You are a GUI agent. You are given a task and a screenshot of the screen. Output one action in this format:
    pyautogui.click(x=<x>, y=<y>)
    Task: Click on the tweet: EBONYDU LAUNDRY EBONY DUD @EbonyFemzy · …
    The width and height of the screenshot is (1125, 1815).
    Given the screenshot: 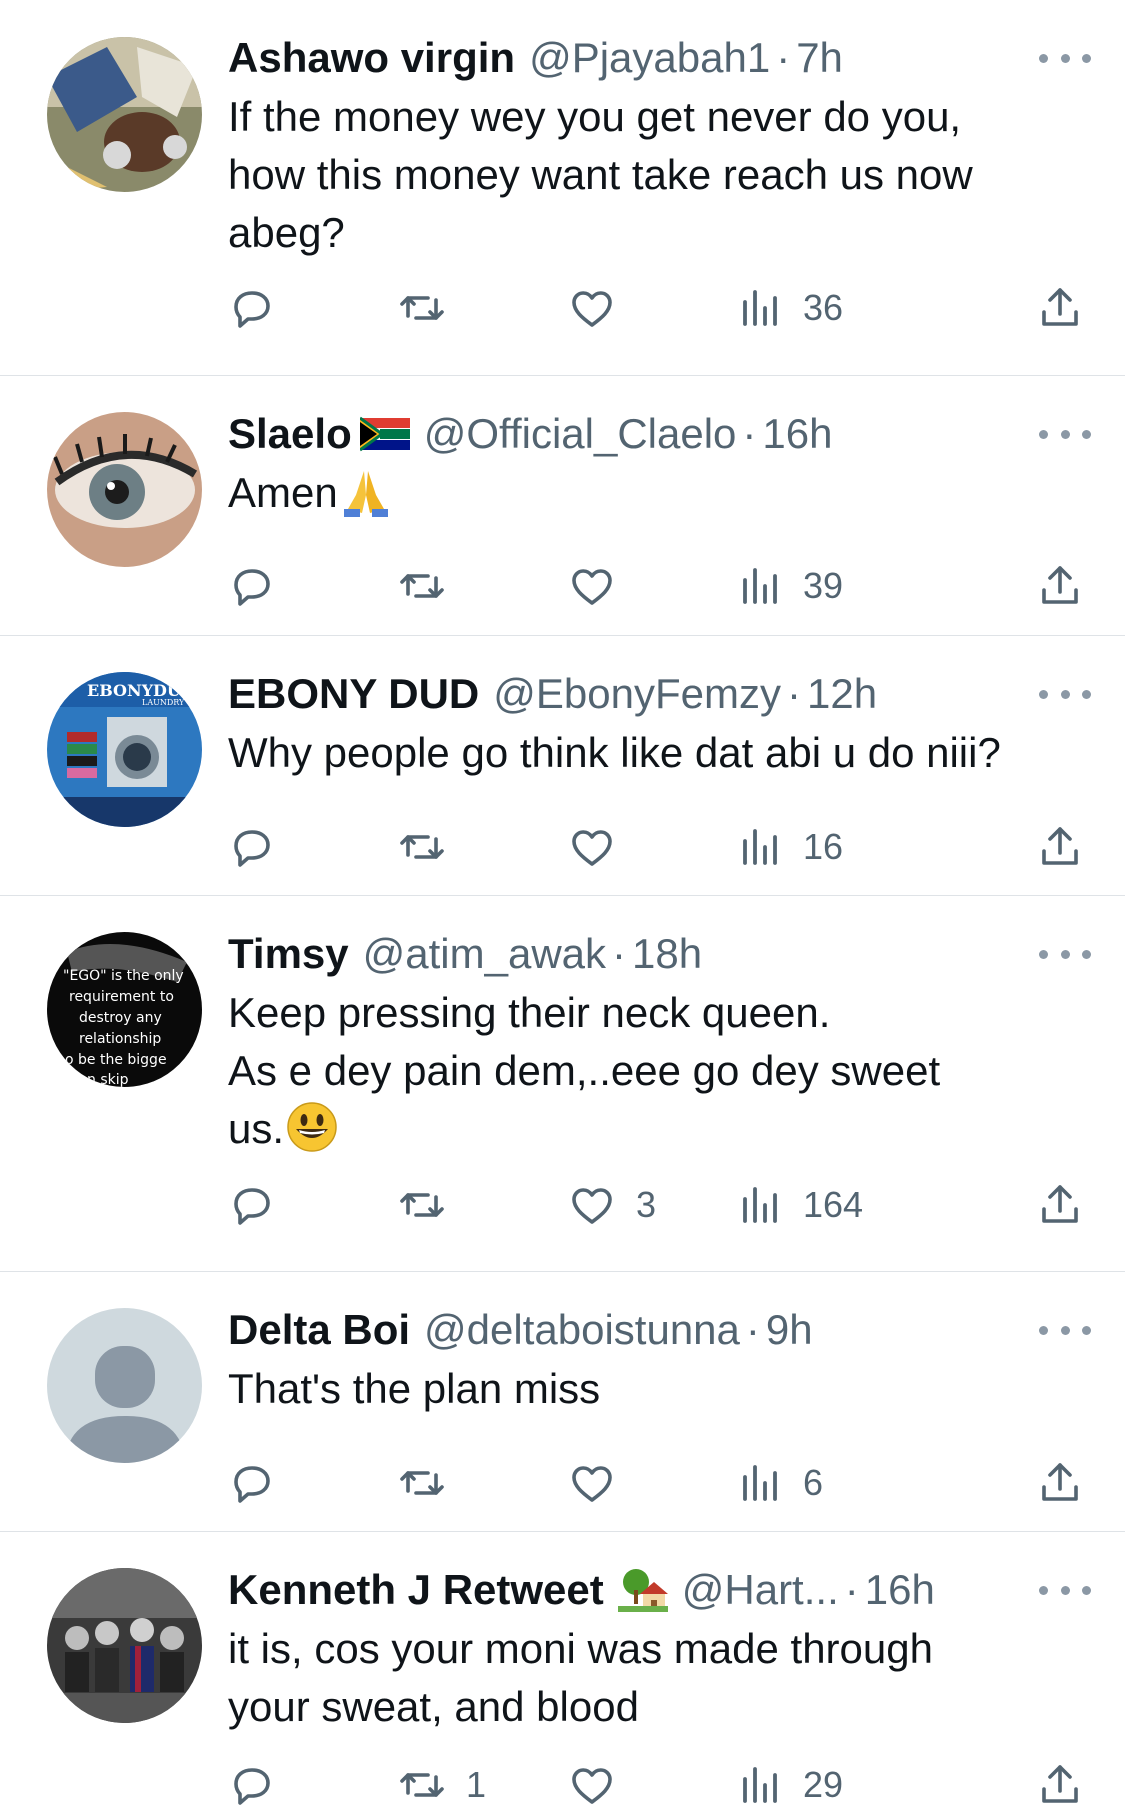 What is the action you would take?
    pyautogui.click(x=562, y=766)
    